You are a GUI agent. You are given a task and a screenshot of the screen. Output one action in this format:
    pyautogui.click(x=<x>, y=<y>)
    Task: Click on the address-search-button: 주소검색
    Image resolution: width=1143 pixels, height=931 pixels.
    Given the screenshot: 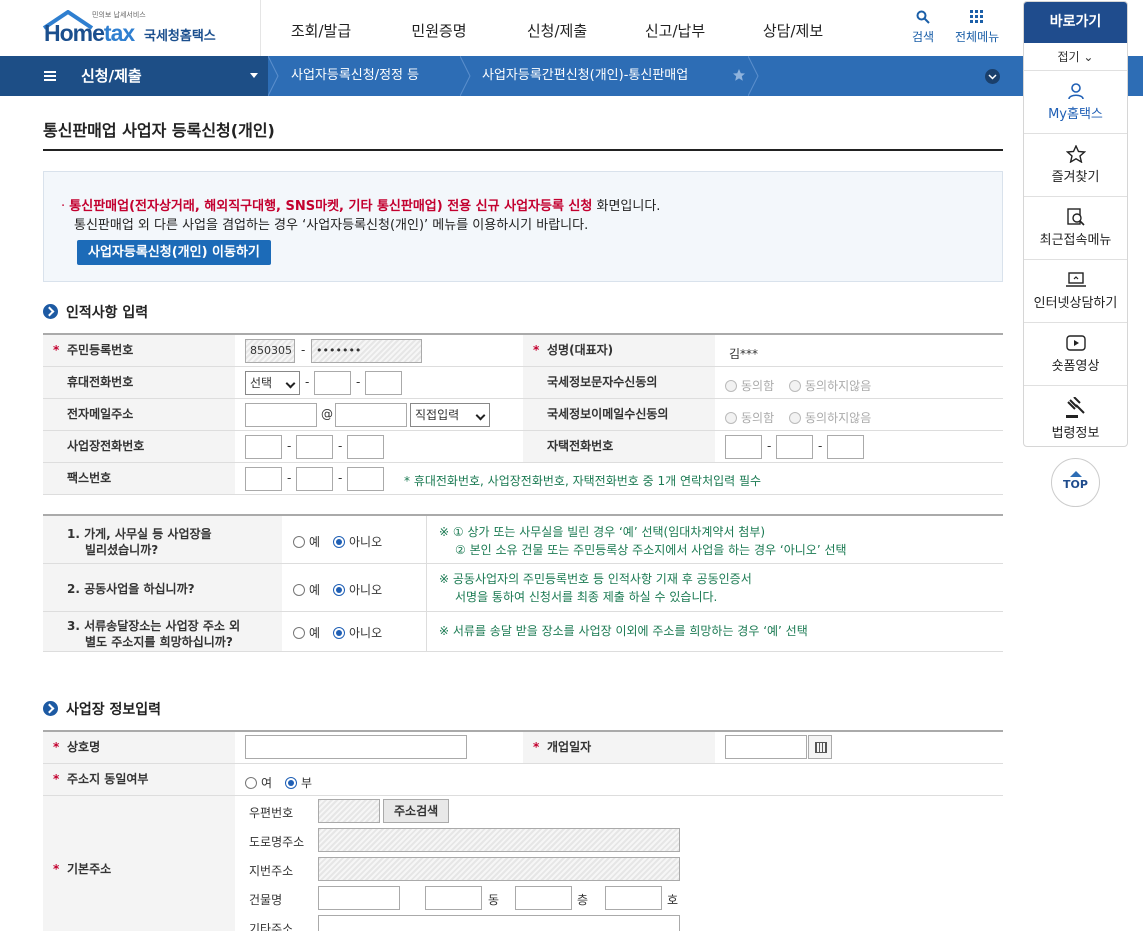 What is the action you would take?
    pyautogui.click(x=416, y=811)
    